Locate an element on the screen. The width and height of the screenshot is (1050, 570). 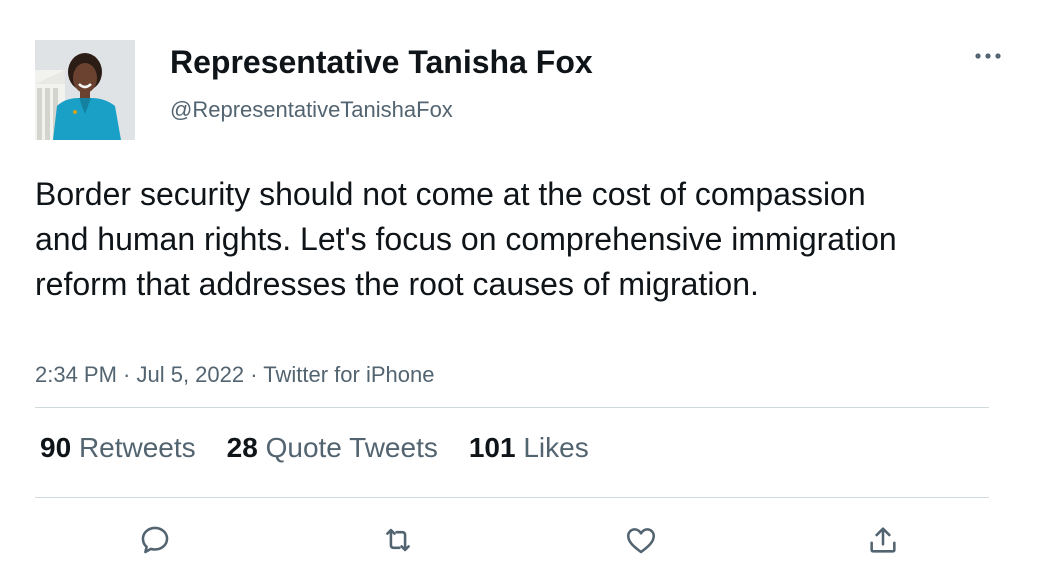
retweets-label: Retweets is located at coordinates (137, 447).